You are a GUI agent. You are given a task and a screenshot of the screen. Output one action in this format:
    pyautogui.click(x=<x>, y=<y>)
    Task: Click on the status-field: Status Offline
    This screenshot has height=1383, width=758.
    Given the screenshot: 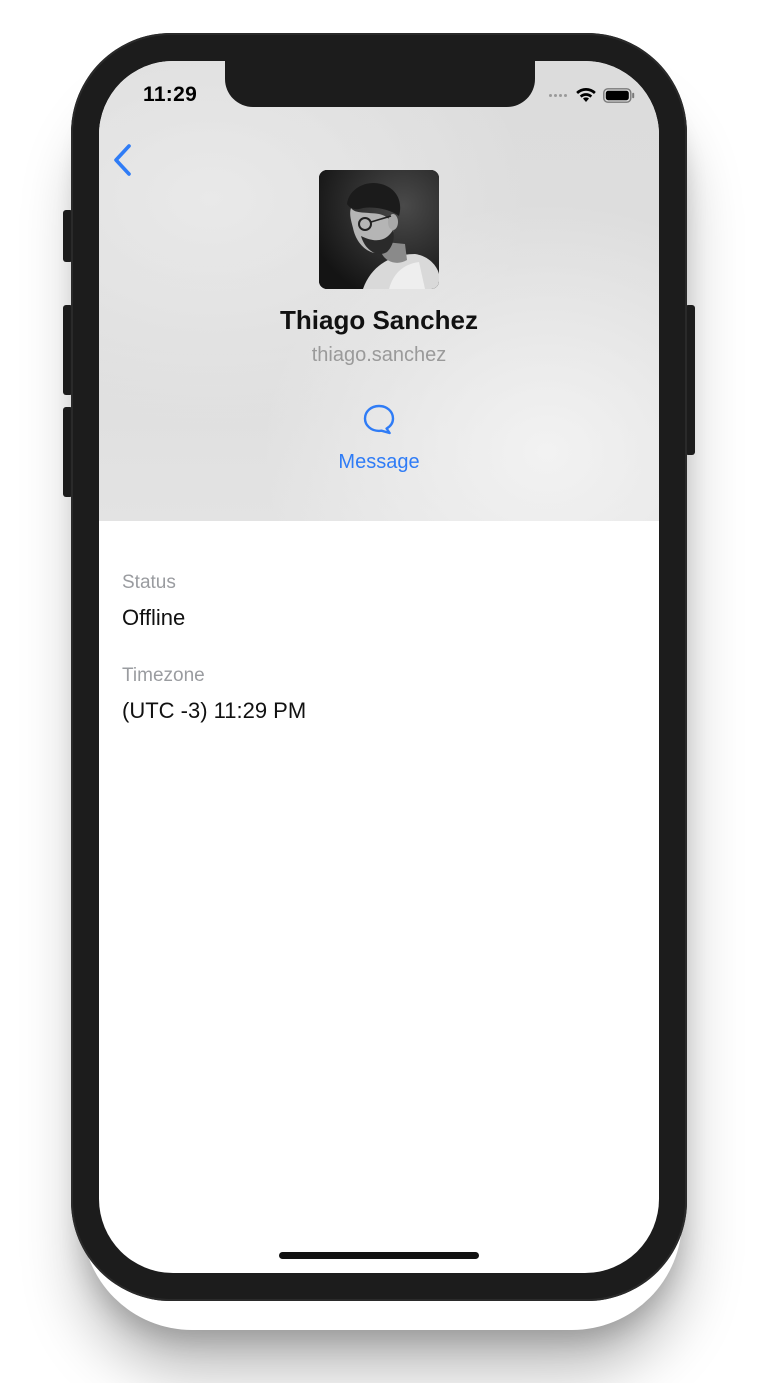 What is the action you would take?
    pyautogui.click(x=372, y=601)
    